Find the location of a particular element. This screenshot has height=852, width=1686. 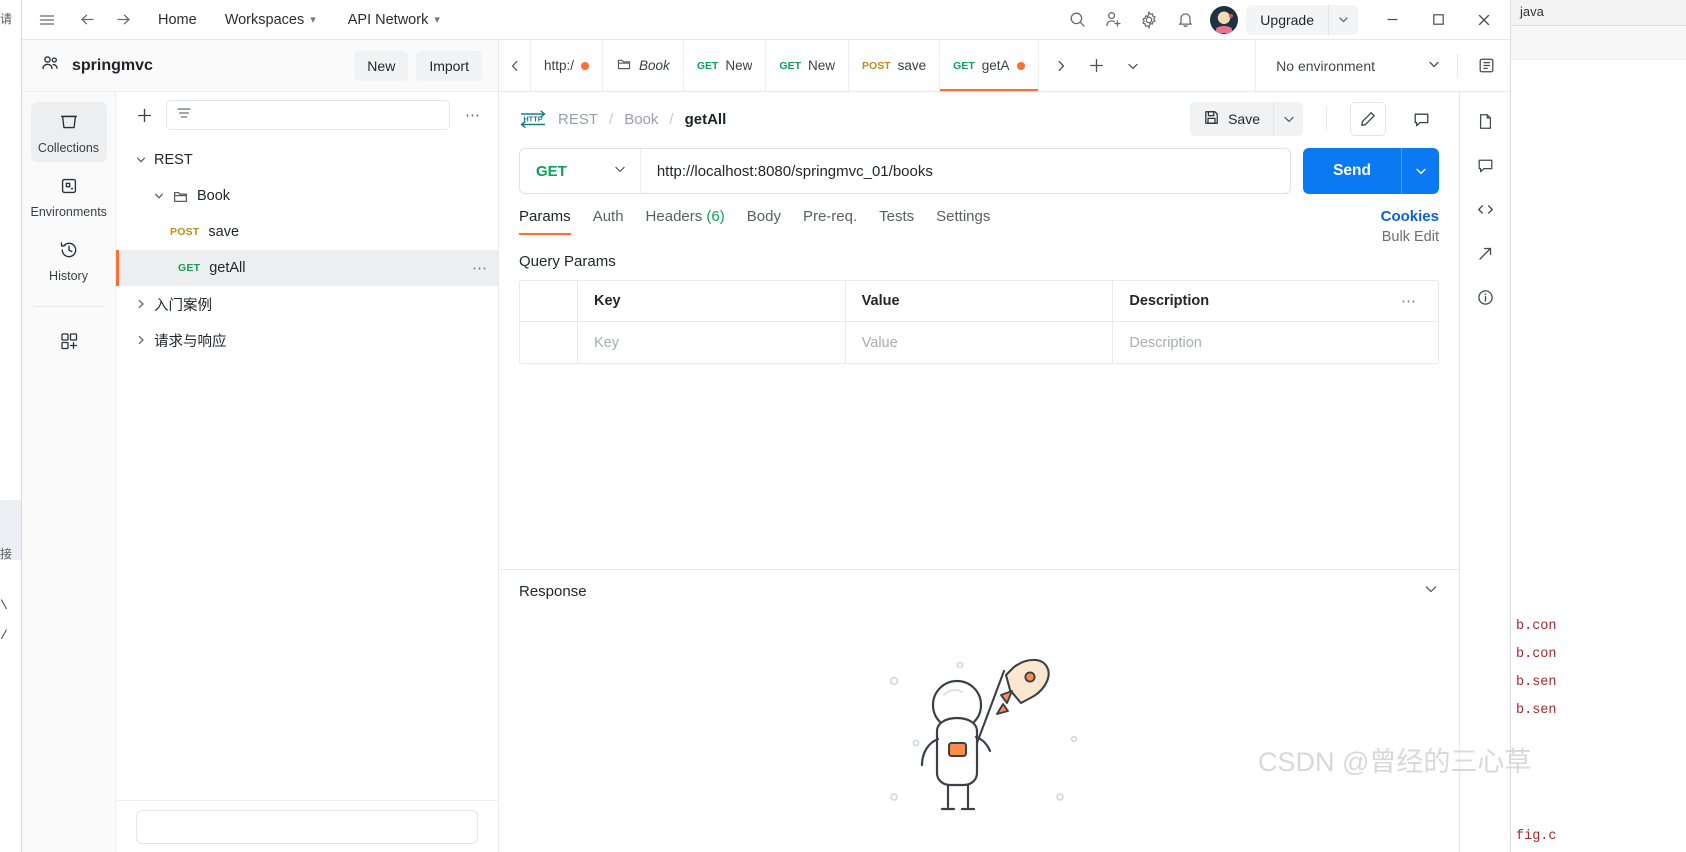

send-group: Send is located at coordinates (1371, 171).